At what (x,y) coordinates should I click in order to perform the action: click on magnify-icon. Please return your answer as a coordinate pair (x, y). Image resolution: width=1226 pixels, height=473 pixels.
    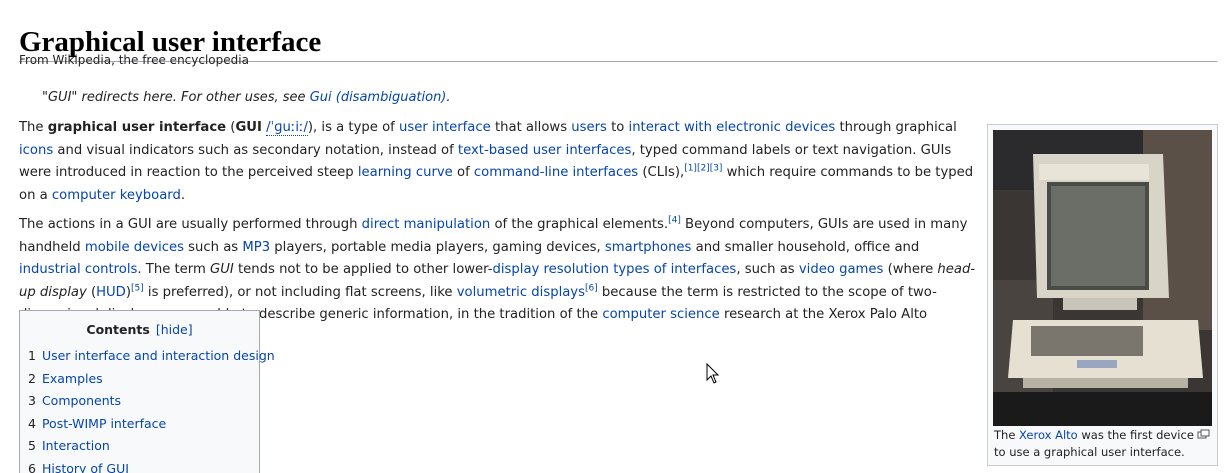
    Looking at the image, I should click on (1203, 434).